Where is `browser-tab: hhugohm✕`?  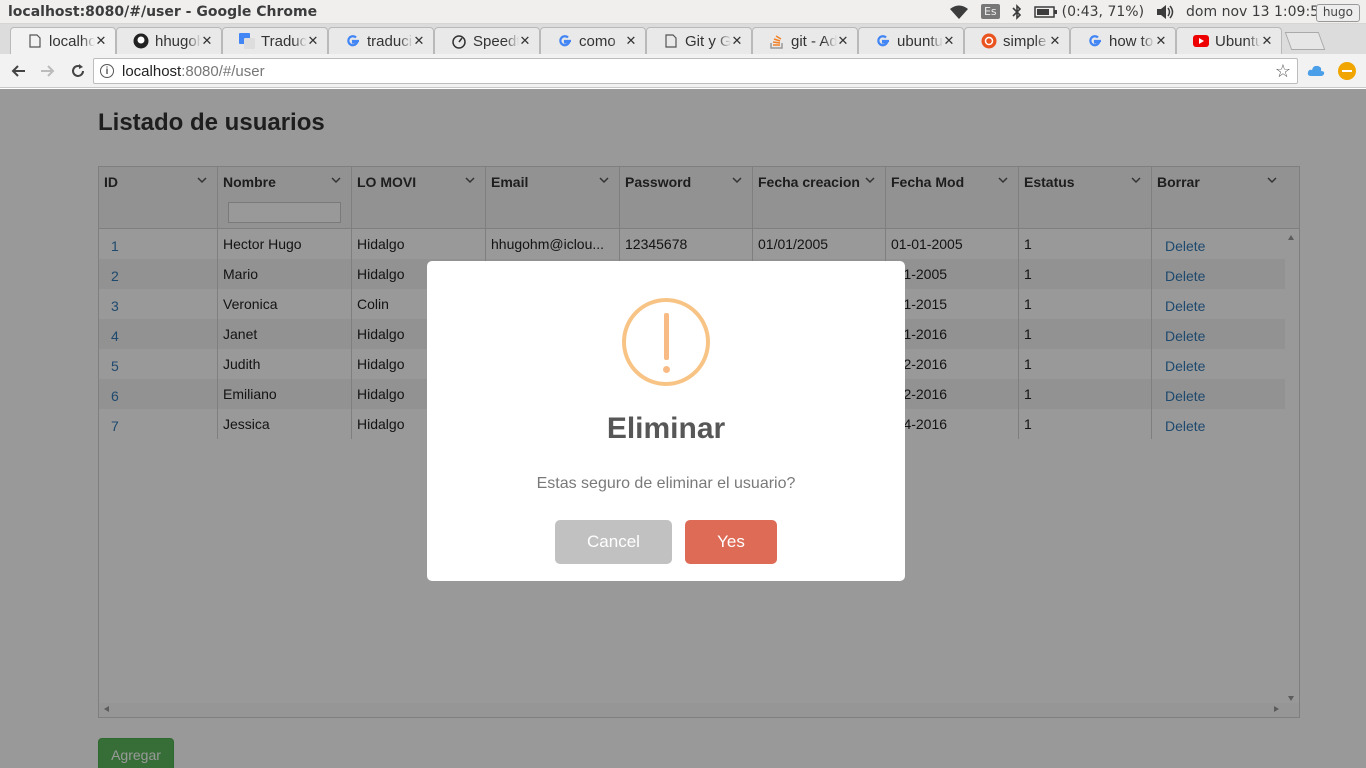 browser-tab: hhugohm✕ is located at coordinates (169, 40).